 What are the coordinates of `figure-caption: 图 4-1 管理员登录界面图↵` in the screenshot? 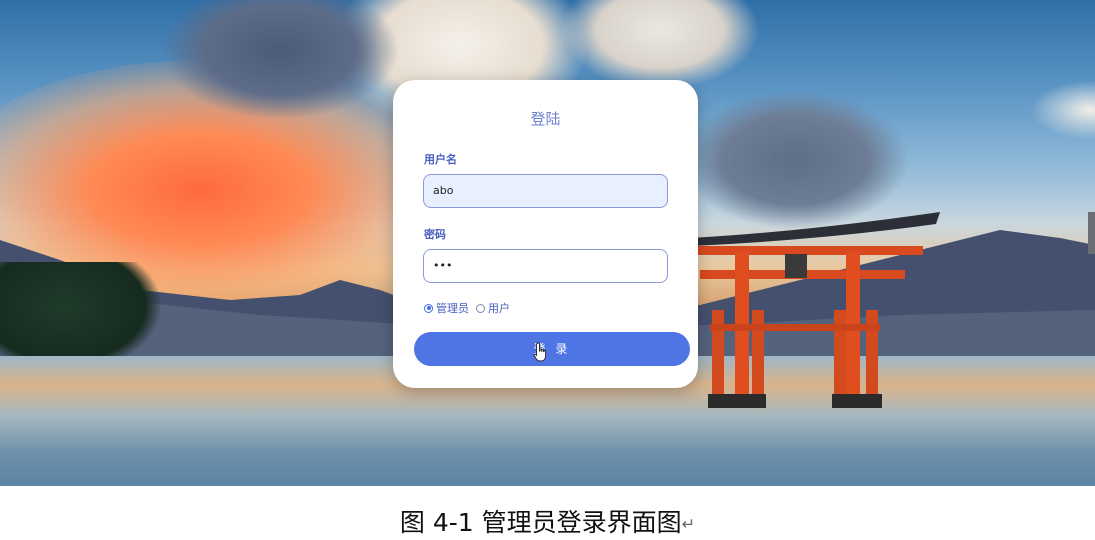 It's located at (547, 521).